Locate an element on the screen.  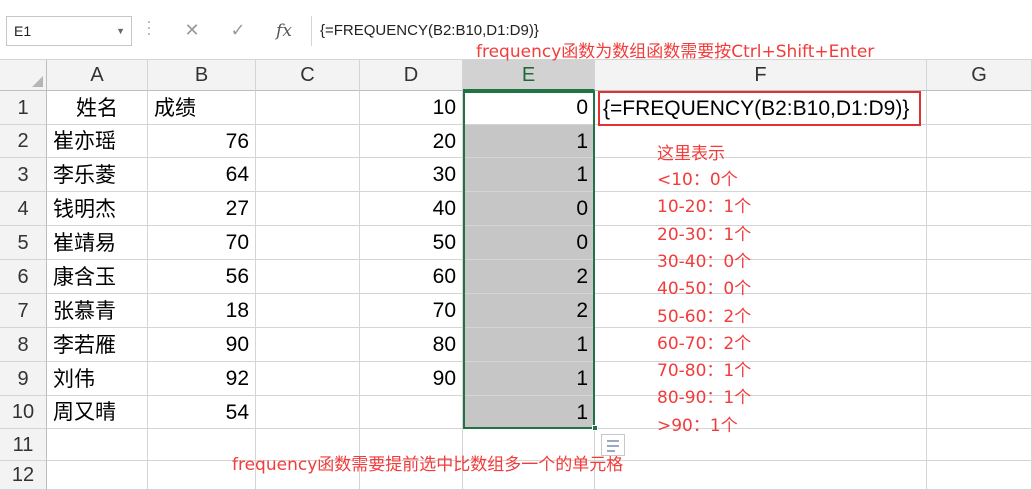
cell-a2: 崔亦瑶 is located at coordinates (97, 141).